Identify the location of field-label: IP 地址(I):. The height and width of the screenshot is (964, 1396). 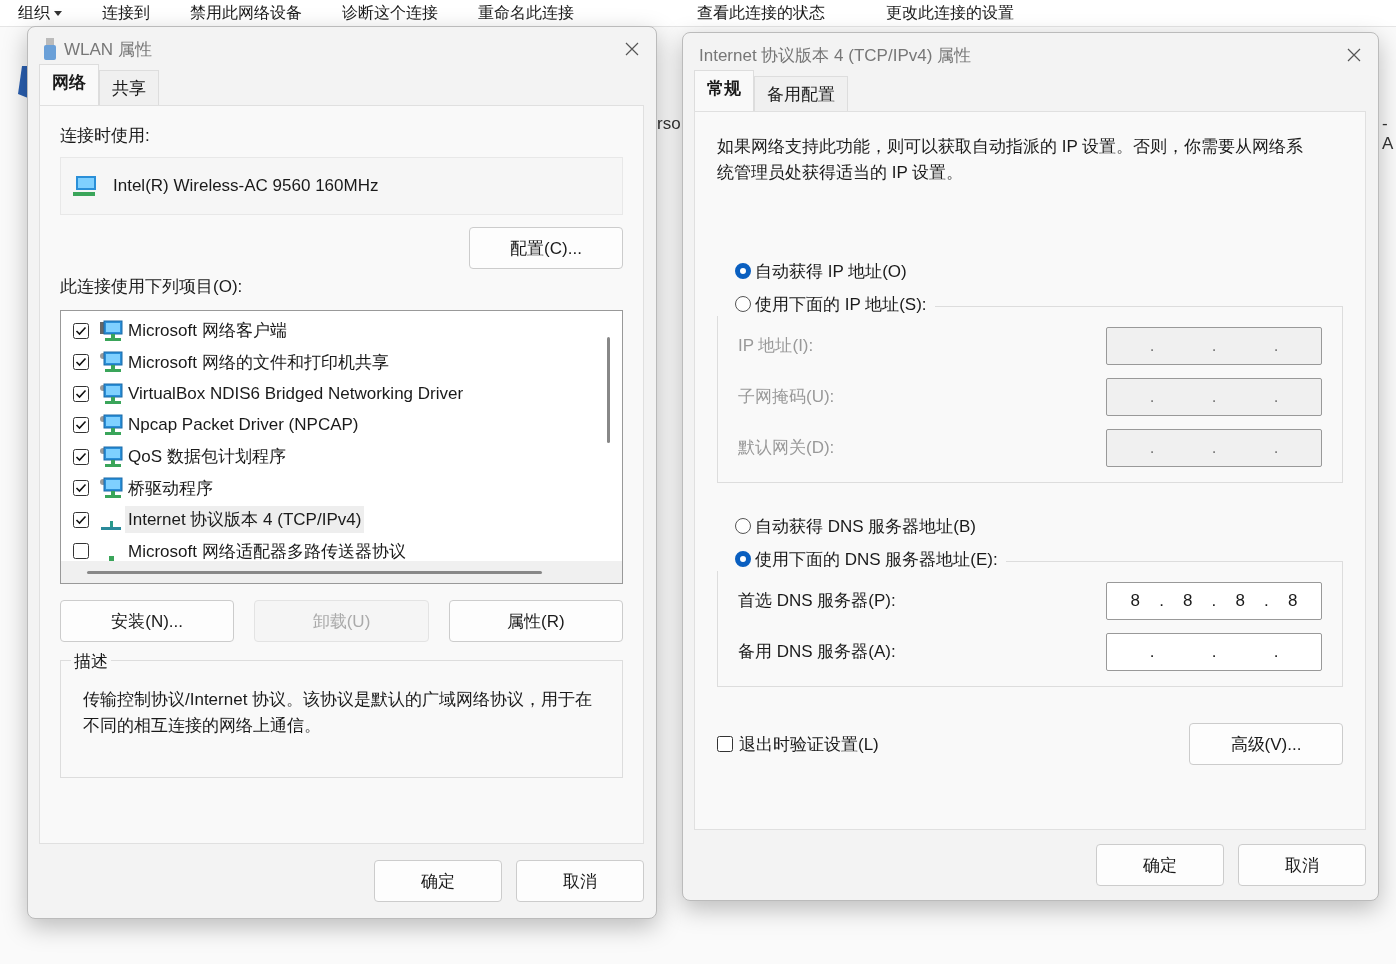
(776, 346).